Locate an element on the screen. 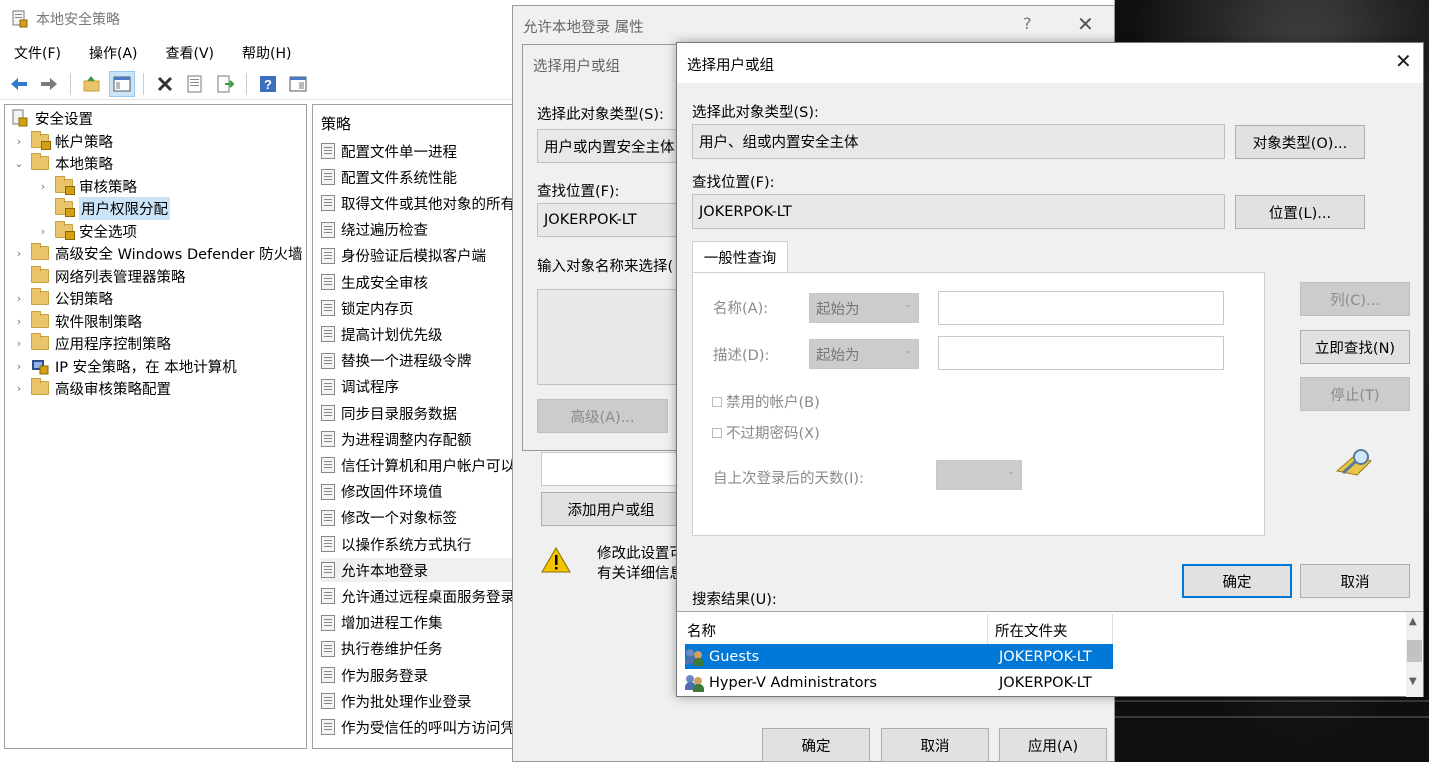  policy-item: 允许通过远程桌面服务登录 is located at coordinates (418, 596).